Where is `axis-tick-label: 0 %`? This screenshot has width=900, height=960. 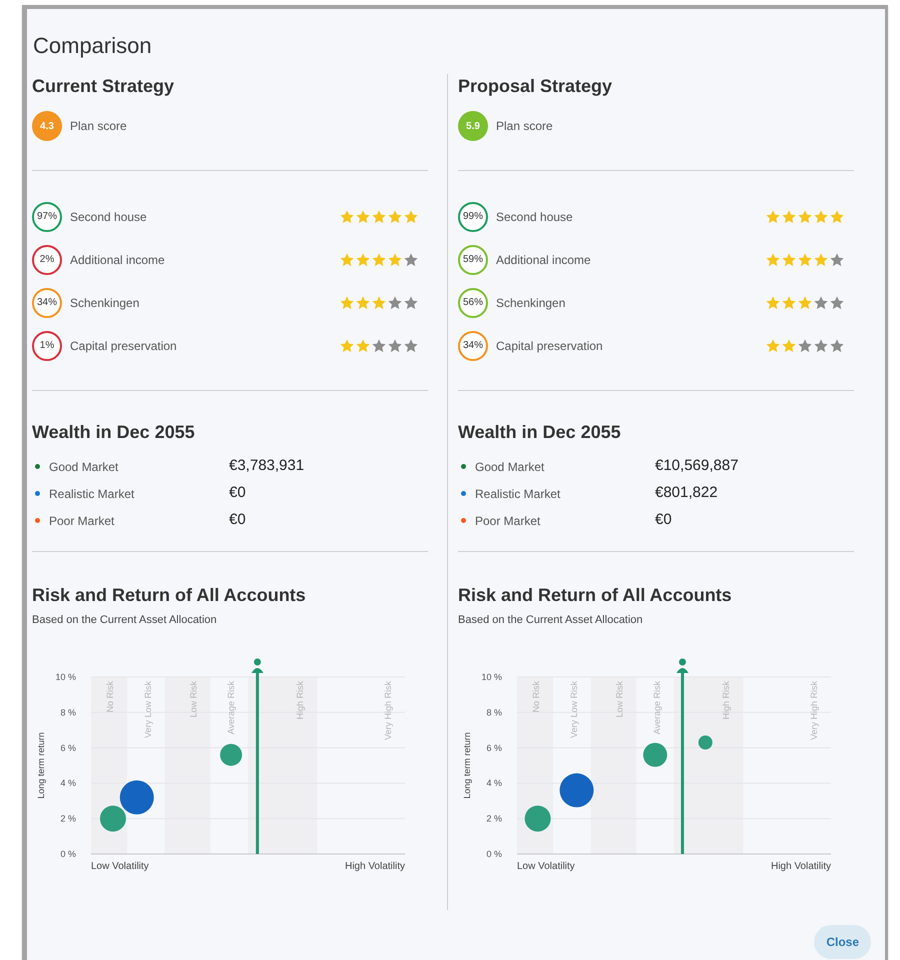 axis-tick-label: 0 % is located at coordinates (68, 853).